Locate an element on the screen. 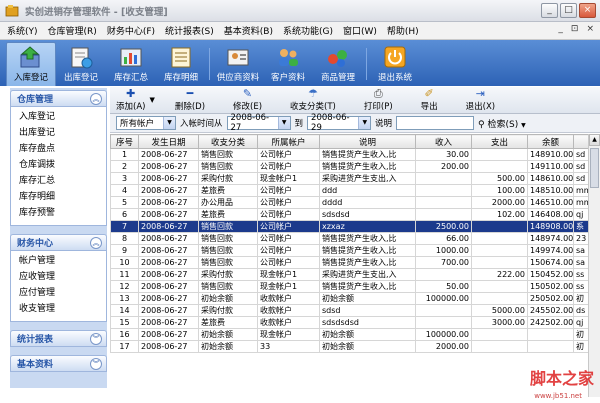 This screenshot has height=403, width=600. menu-window: 窗口(W) is located at coordinates (360, 30).